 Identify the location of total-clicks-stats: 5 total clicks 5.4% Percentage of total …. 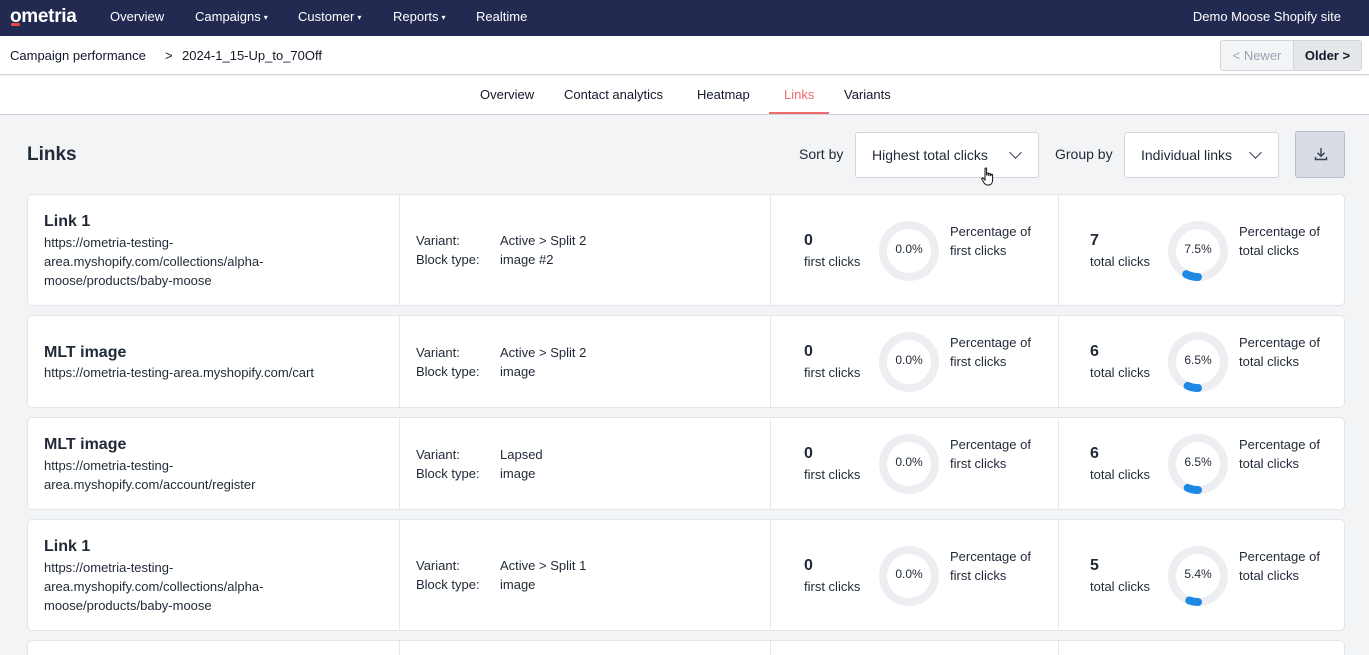
(1202, 575).